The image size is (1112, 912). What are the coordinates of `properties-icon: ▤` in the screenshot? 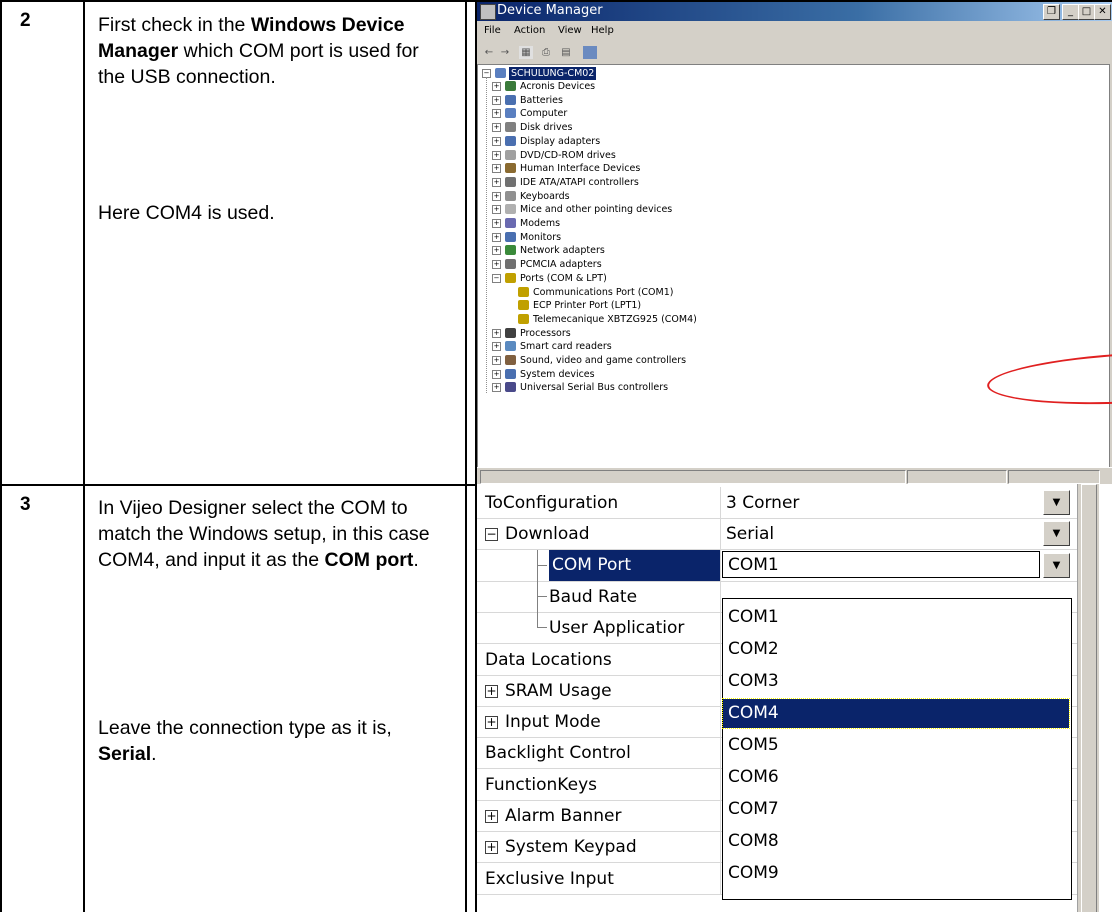 It's located at (566, 52).